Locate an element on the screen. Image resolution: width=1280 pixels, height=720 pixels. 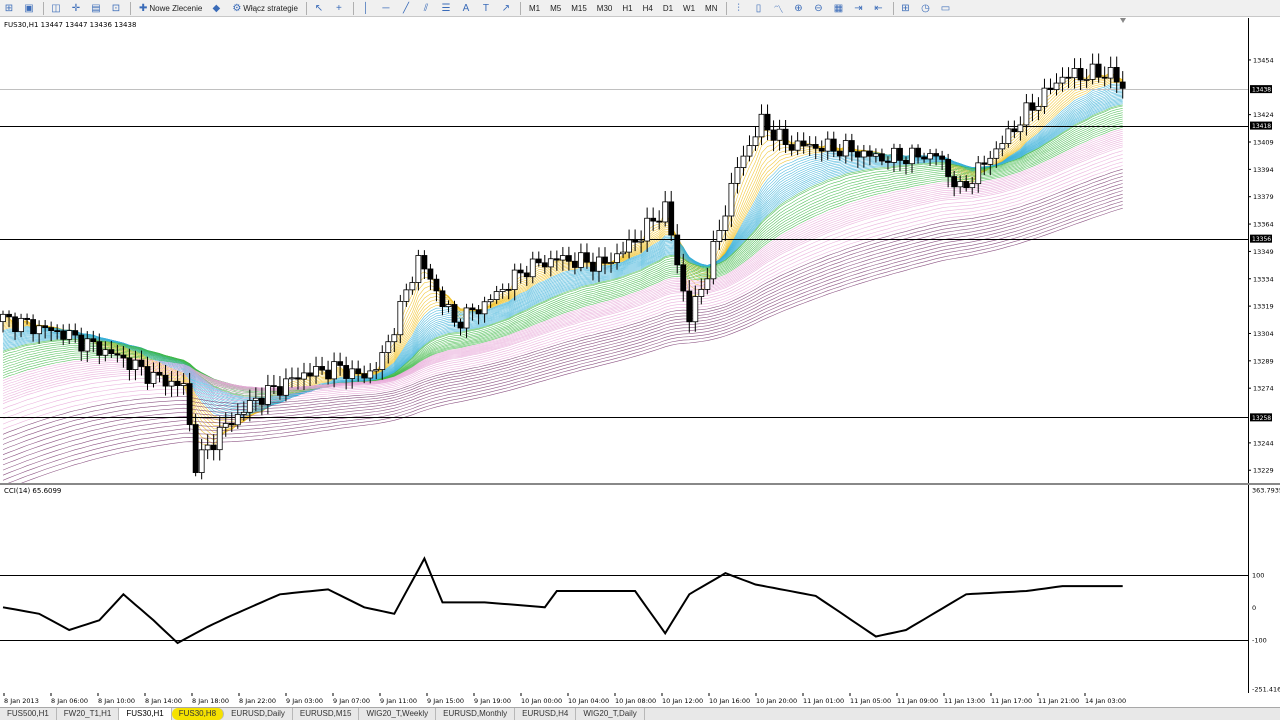
templates-icon: ▭ is located at coordinates (947, 8).